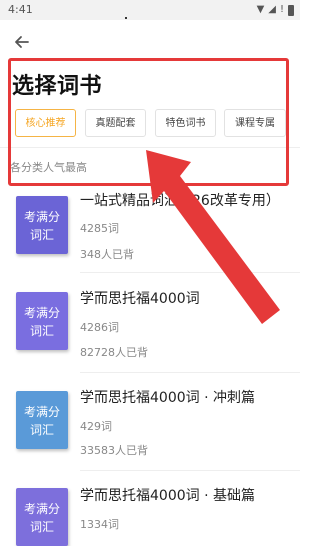 The image size is (320, 546). What do you see at coordinates (140, 299) in the screenshot?
I see `book-title: 学而思托福4000词` at bounding box center [140, 299].